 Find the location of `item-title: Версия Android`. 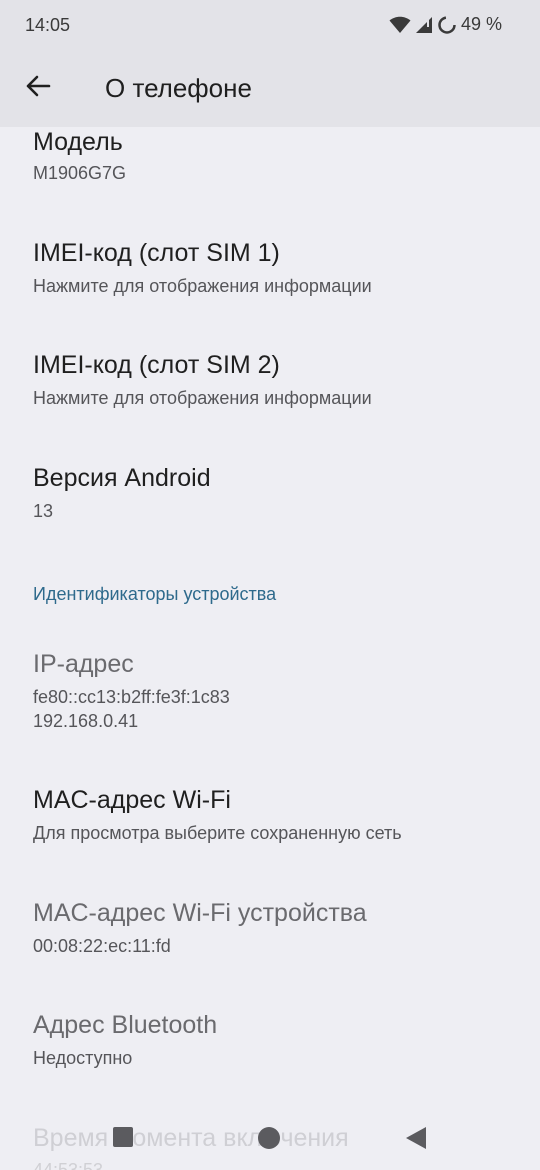

item-title: Версия Android is located at coordinates (122, 478).